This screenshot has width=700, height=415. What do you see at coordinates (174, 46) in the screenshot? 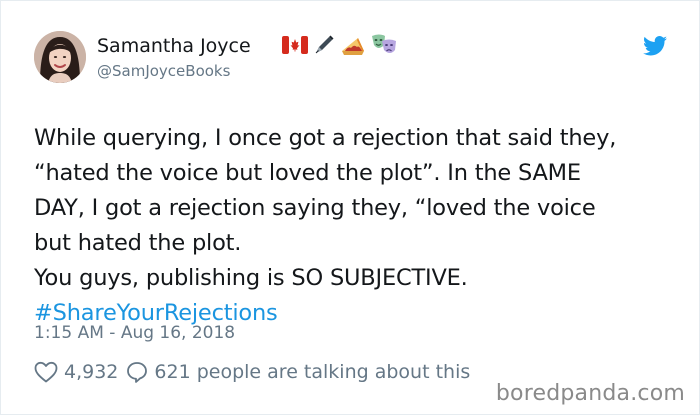
I see `display-name: Samantha Joyce` at bounding box center [174, 46].